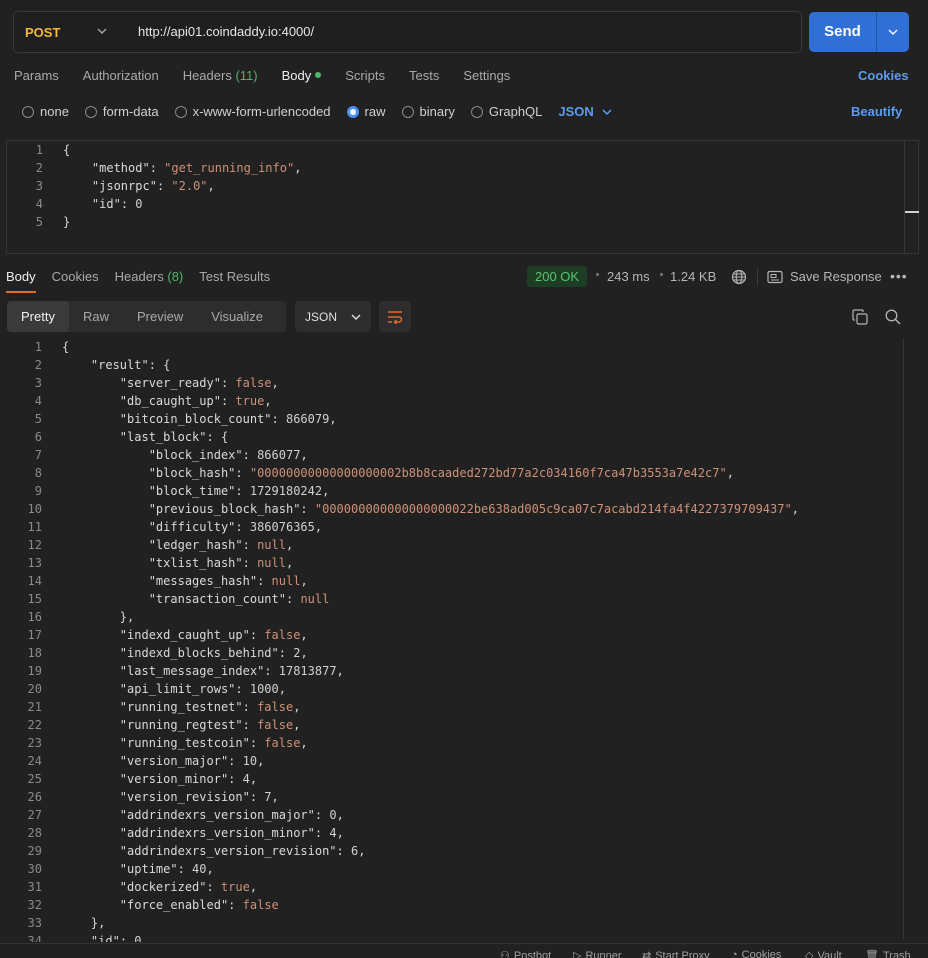 The image size is (928, 958). Describe the element at coordinates (883, 75) in the screenshot. I see `cookies-link: Cookies` at that location.